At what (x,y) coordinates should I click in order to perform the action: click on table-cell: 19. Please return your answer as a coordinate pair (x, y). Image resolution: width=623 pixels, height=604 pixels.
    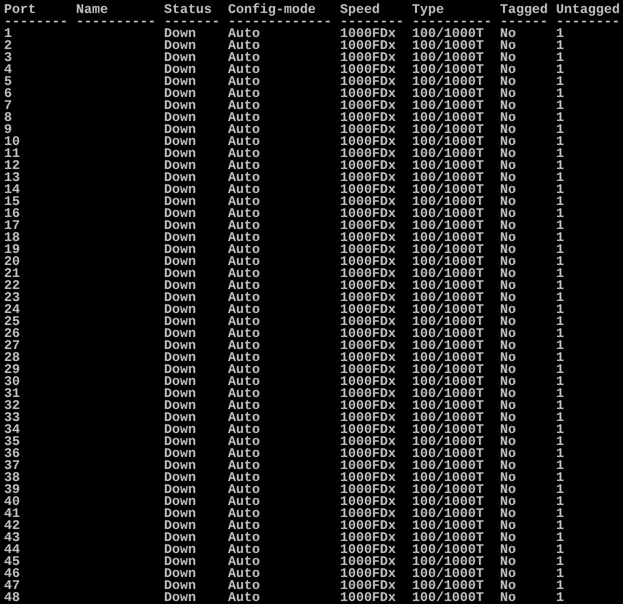
    Looking at the image, I should click on (12, 250).